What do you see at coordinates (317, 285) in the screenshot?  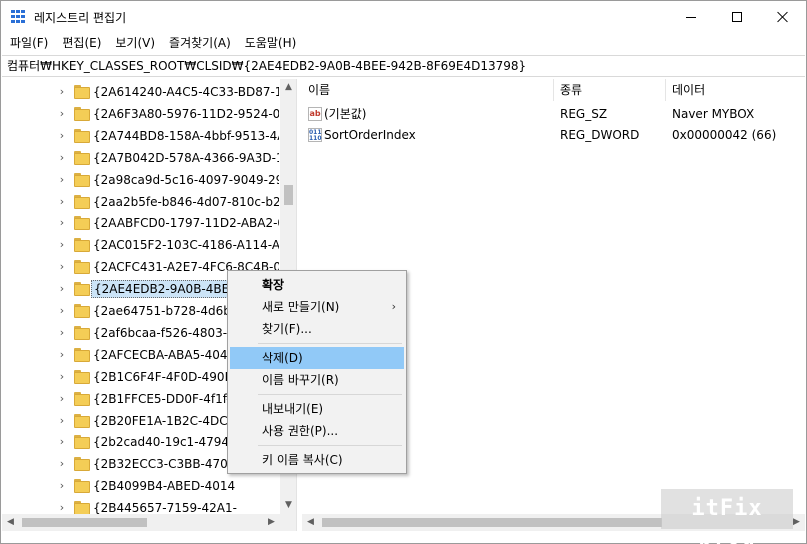 I see `menu-item-expand: 확장` at bounding box center [317, 285].